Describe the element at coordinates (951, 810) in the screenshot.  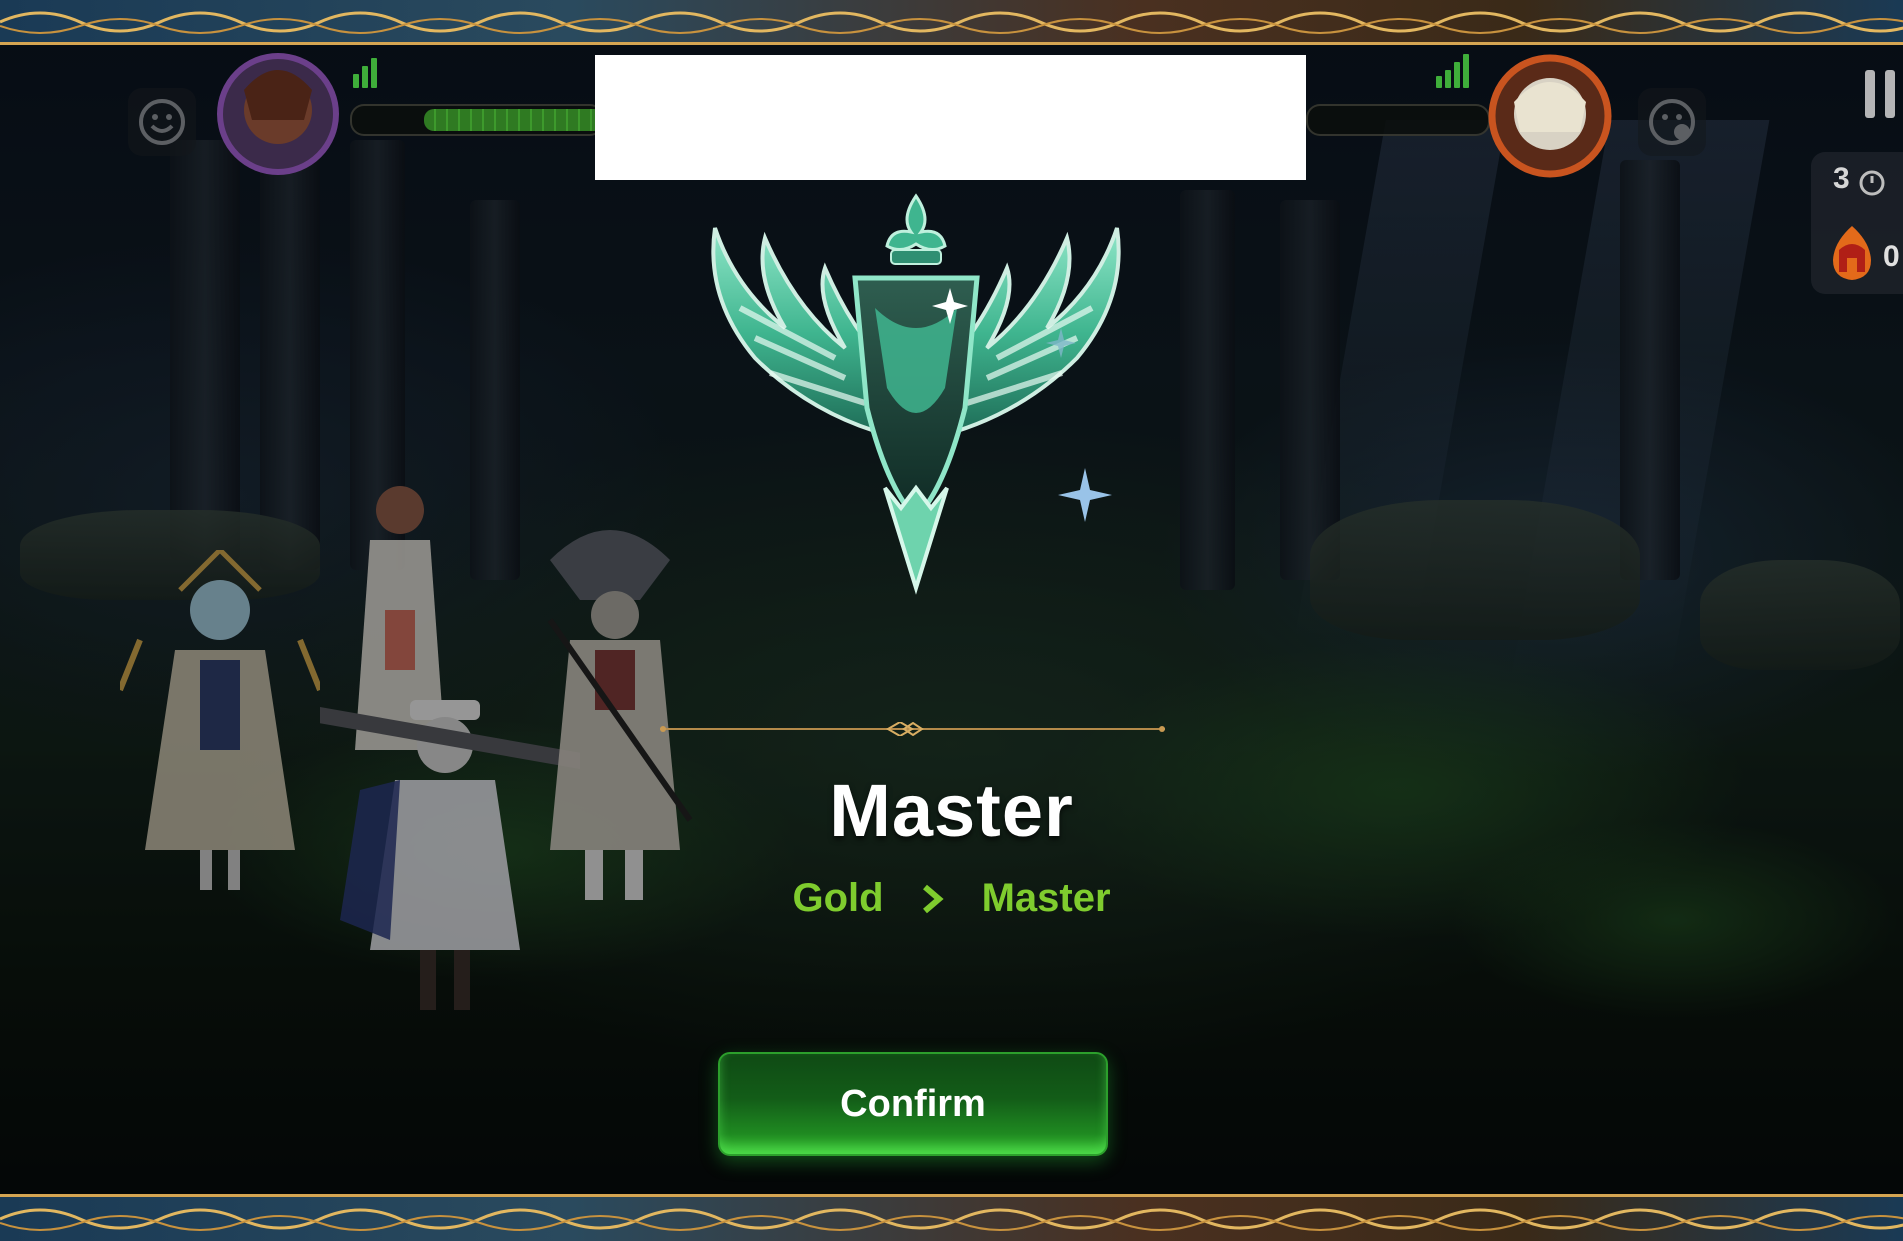
I see `rank-title: Master` at that location.